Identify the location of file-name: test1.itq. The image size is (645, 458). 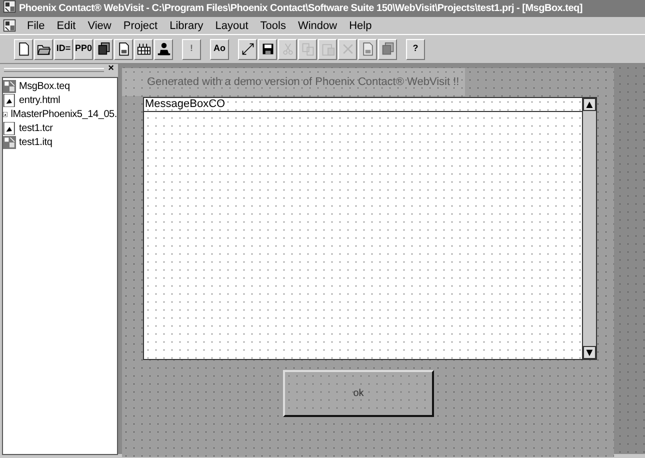
(35, 142).